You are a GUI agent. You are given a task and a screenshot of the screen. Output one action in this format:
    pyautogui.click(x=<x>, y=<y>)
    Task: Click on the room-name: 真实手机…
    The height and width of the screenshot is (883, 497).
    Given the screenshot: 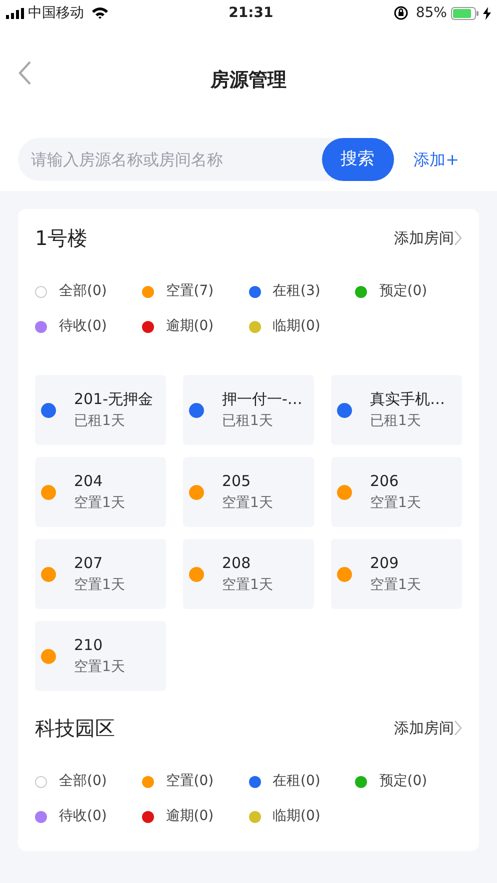 What is the action you would take?
    pyautogui.click(x=407, y=399)
    